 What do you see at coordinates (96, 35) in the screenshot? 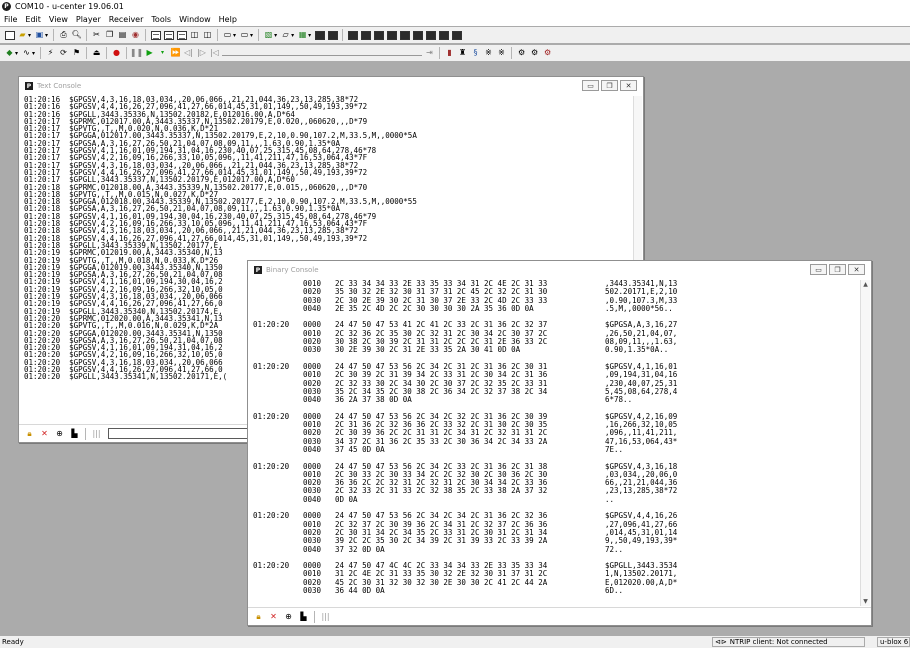
I see `cut-icon: ✂` at bounding box center [96, 35].